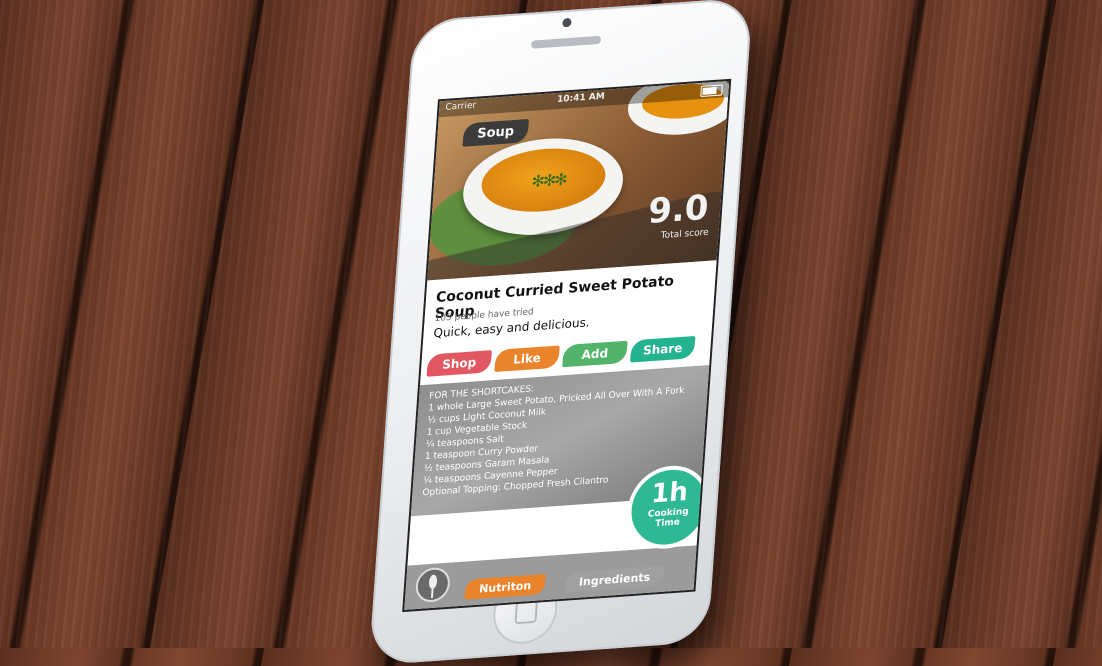 Image resolution: width=1102 pixels, height=666 pixels. I want to click on shop-button: Shop, so click(459, 363).